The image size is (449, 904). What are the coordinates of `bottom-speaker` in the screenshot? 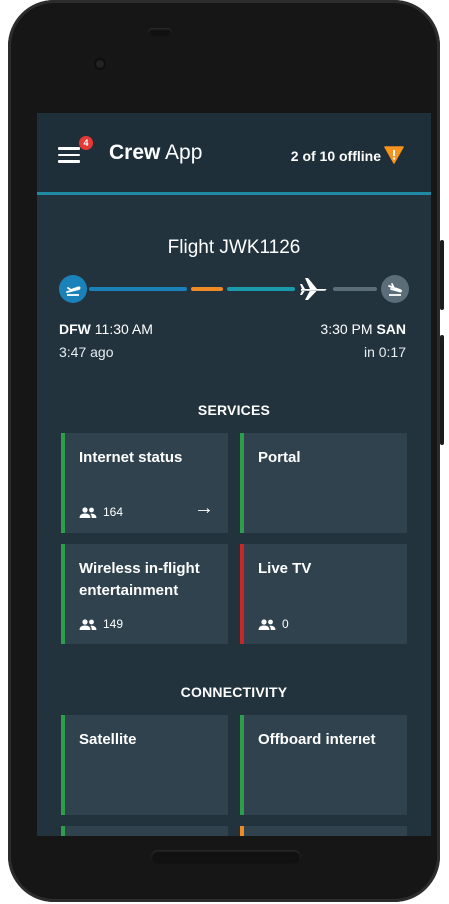 It's located at (226, 857).